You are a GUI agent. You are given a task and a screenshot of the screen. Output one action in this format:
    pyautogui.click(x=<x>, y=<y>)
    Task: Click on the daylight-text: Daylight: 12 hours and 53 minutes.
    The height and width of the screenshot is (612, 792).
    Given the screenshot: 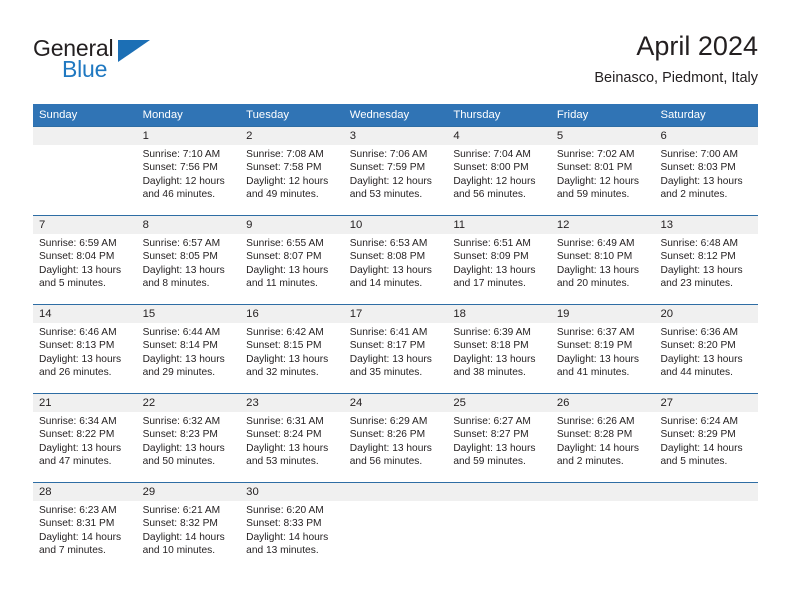 What is the action you would take?
    pyautogui.click(x=390, y=187)
    